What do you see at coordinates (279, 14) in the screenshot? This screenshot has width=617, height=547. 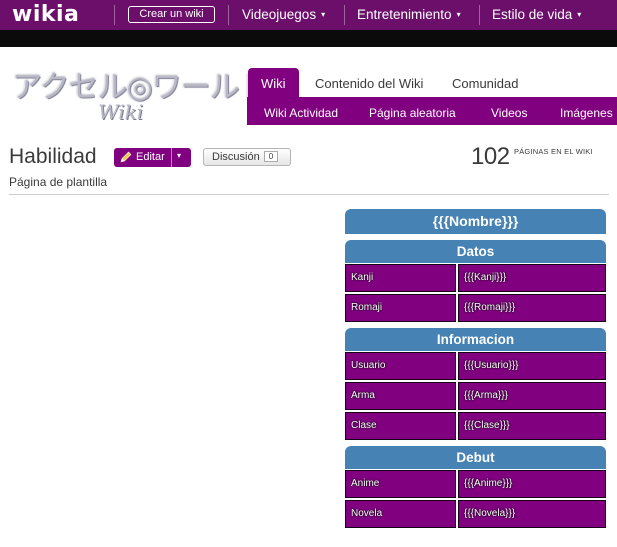 I see `nav-videogames-label: Videojuegos` at bounding box center [279, 14].